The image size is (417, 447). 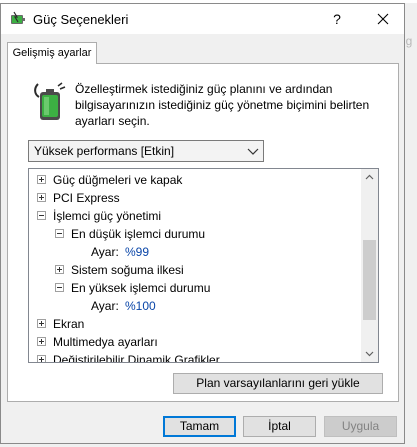 What do you see at coordinates (107, 216) in the screenshot?
I see `tree-item-label: İşlemci güç yönetimi` at bounding box center [107, 216].